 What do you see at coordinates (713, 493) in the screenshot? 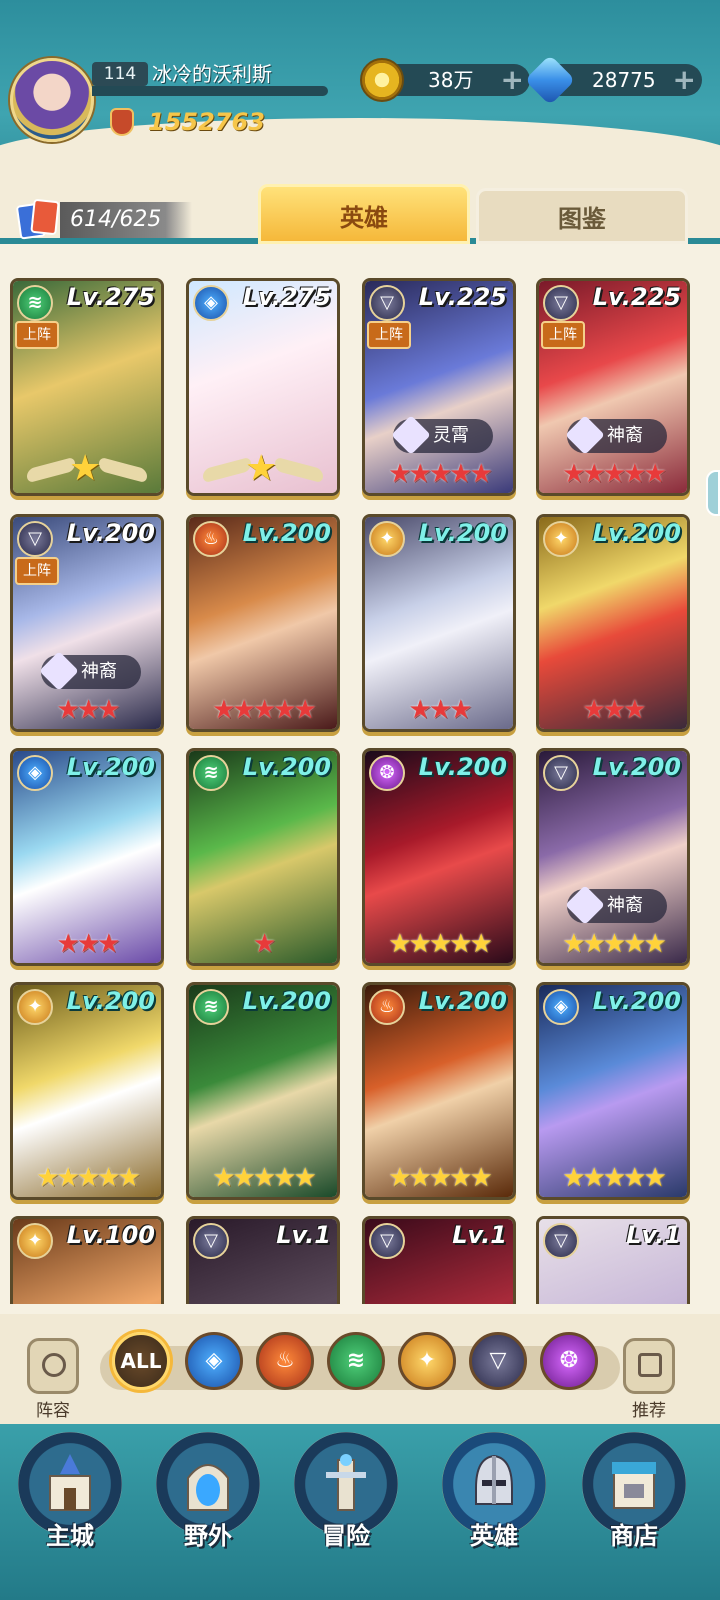
I see `side-pull-tab` at bounding box center [713, 493].